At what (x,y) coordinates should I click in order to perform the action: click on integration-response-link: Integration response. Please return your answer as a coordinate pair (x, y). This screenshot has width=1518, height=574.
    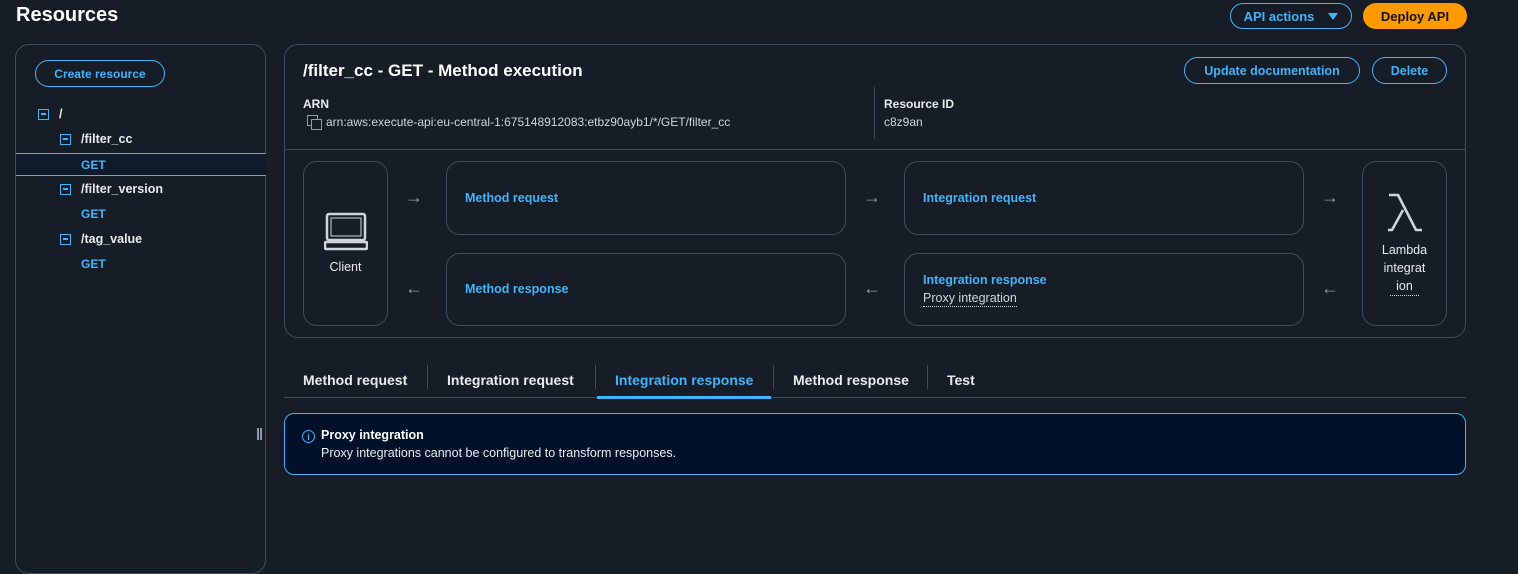
    Looking at the image, I should click on (985, 280).